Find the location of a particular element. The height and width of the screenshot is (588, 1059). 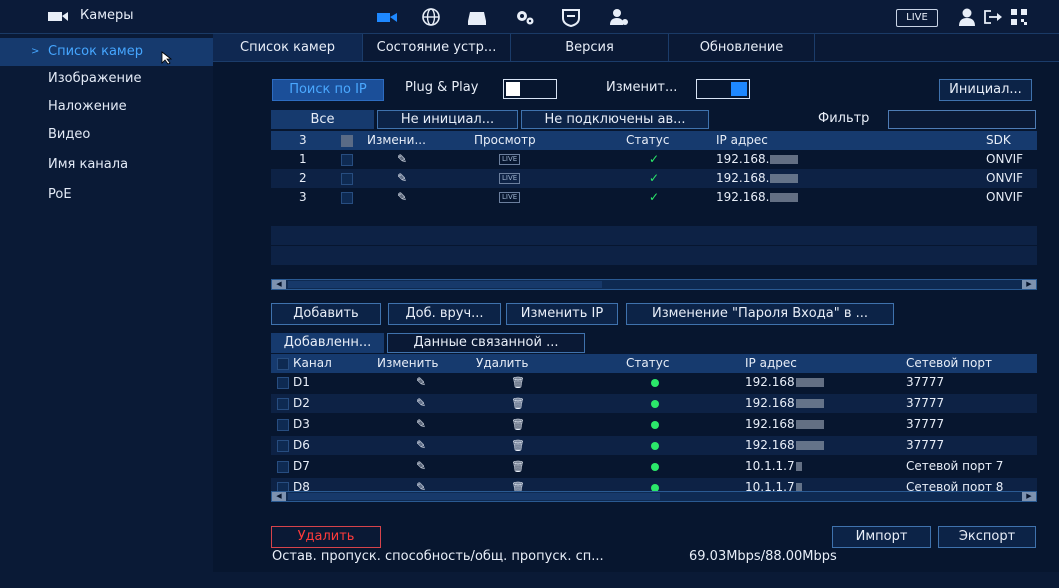

camera-icon is located at coordinates (387, 17).